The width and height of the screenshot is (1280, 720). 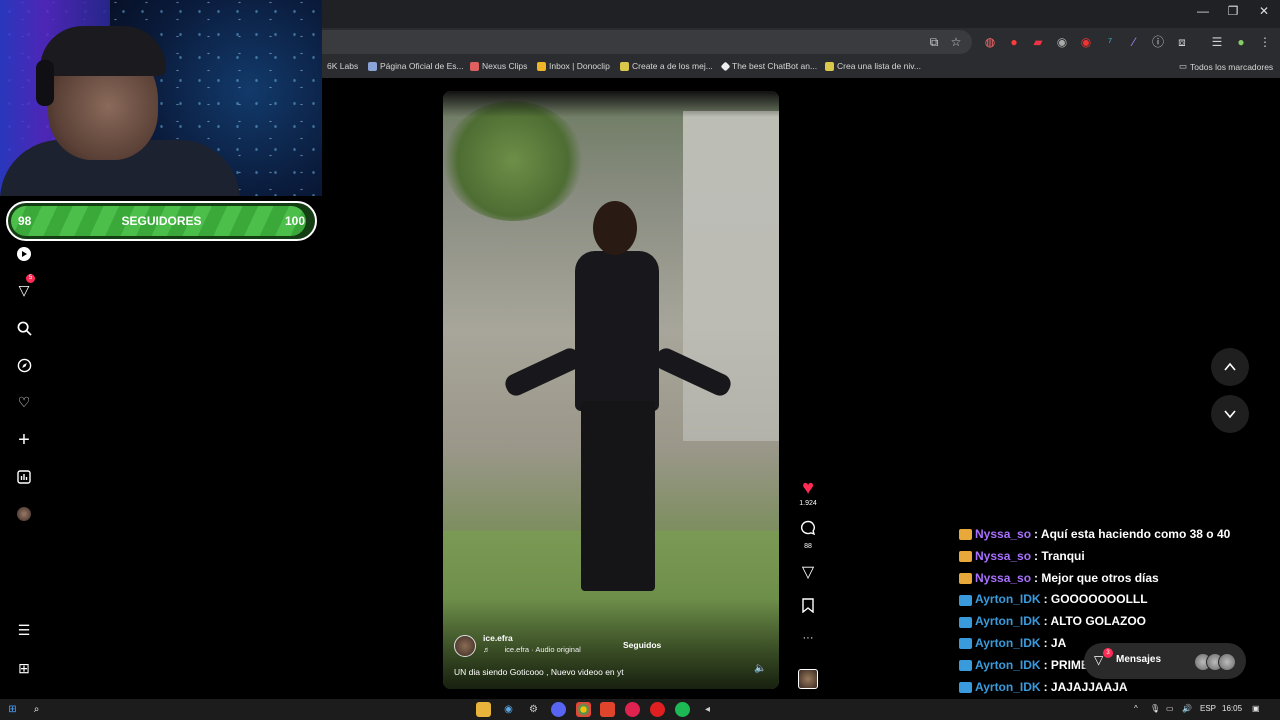 I want to click on chat-message: Nyssa_so: Tranqui, so click(x=1117, y=557).